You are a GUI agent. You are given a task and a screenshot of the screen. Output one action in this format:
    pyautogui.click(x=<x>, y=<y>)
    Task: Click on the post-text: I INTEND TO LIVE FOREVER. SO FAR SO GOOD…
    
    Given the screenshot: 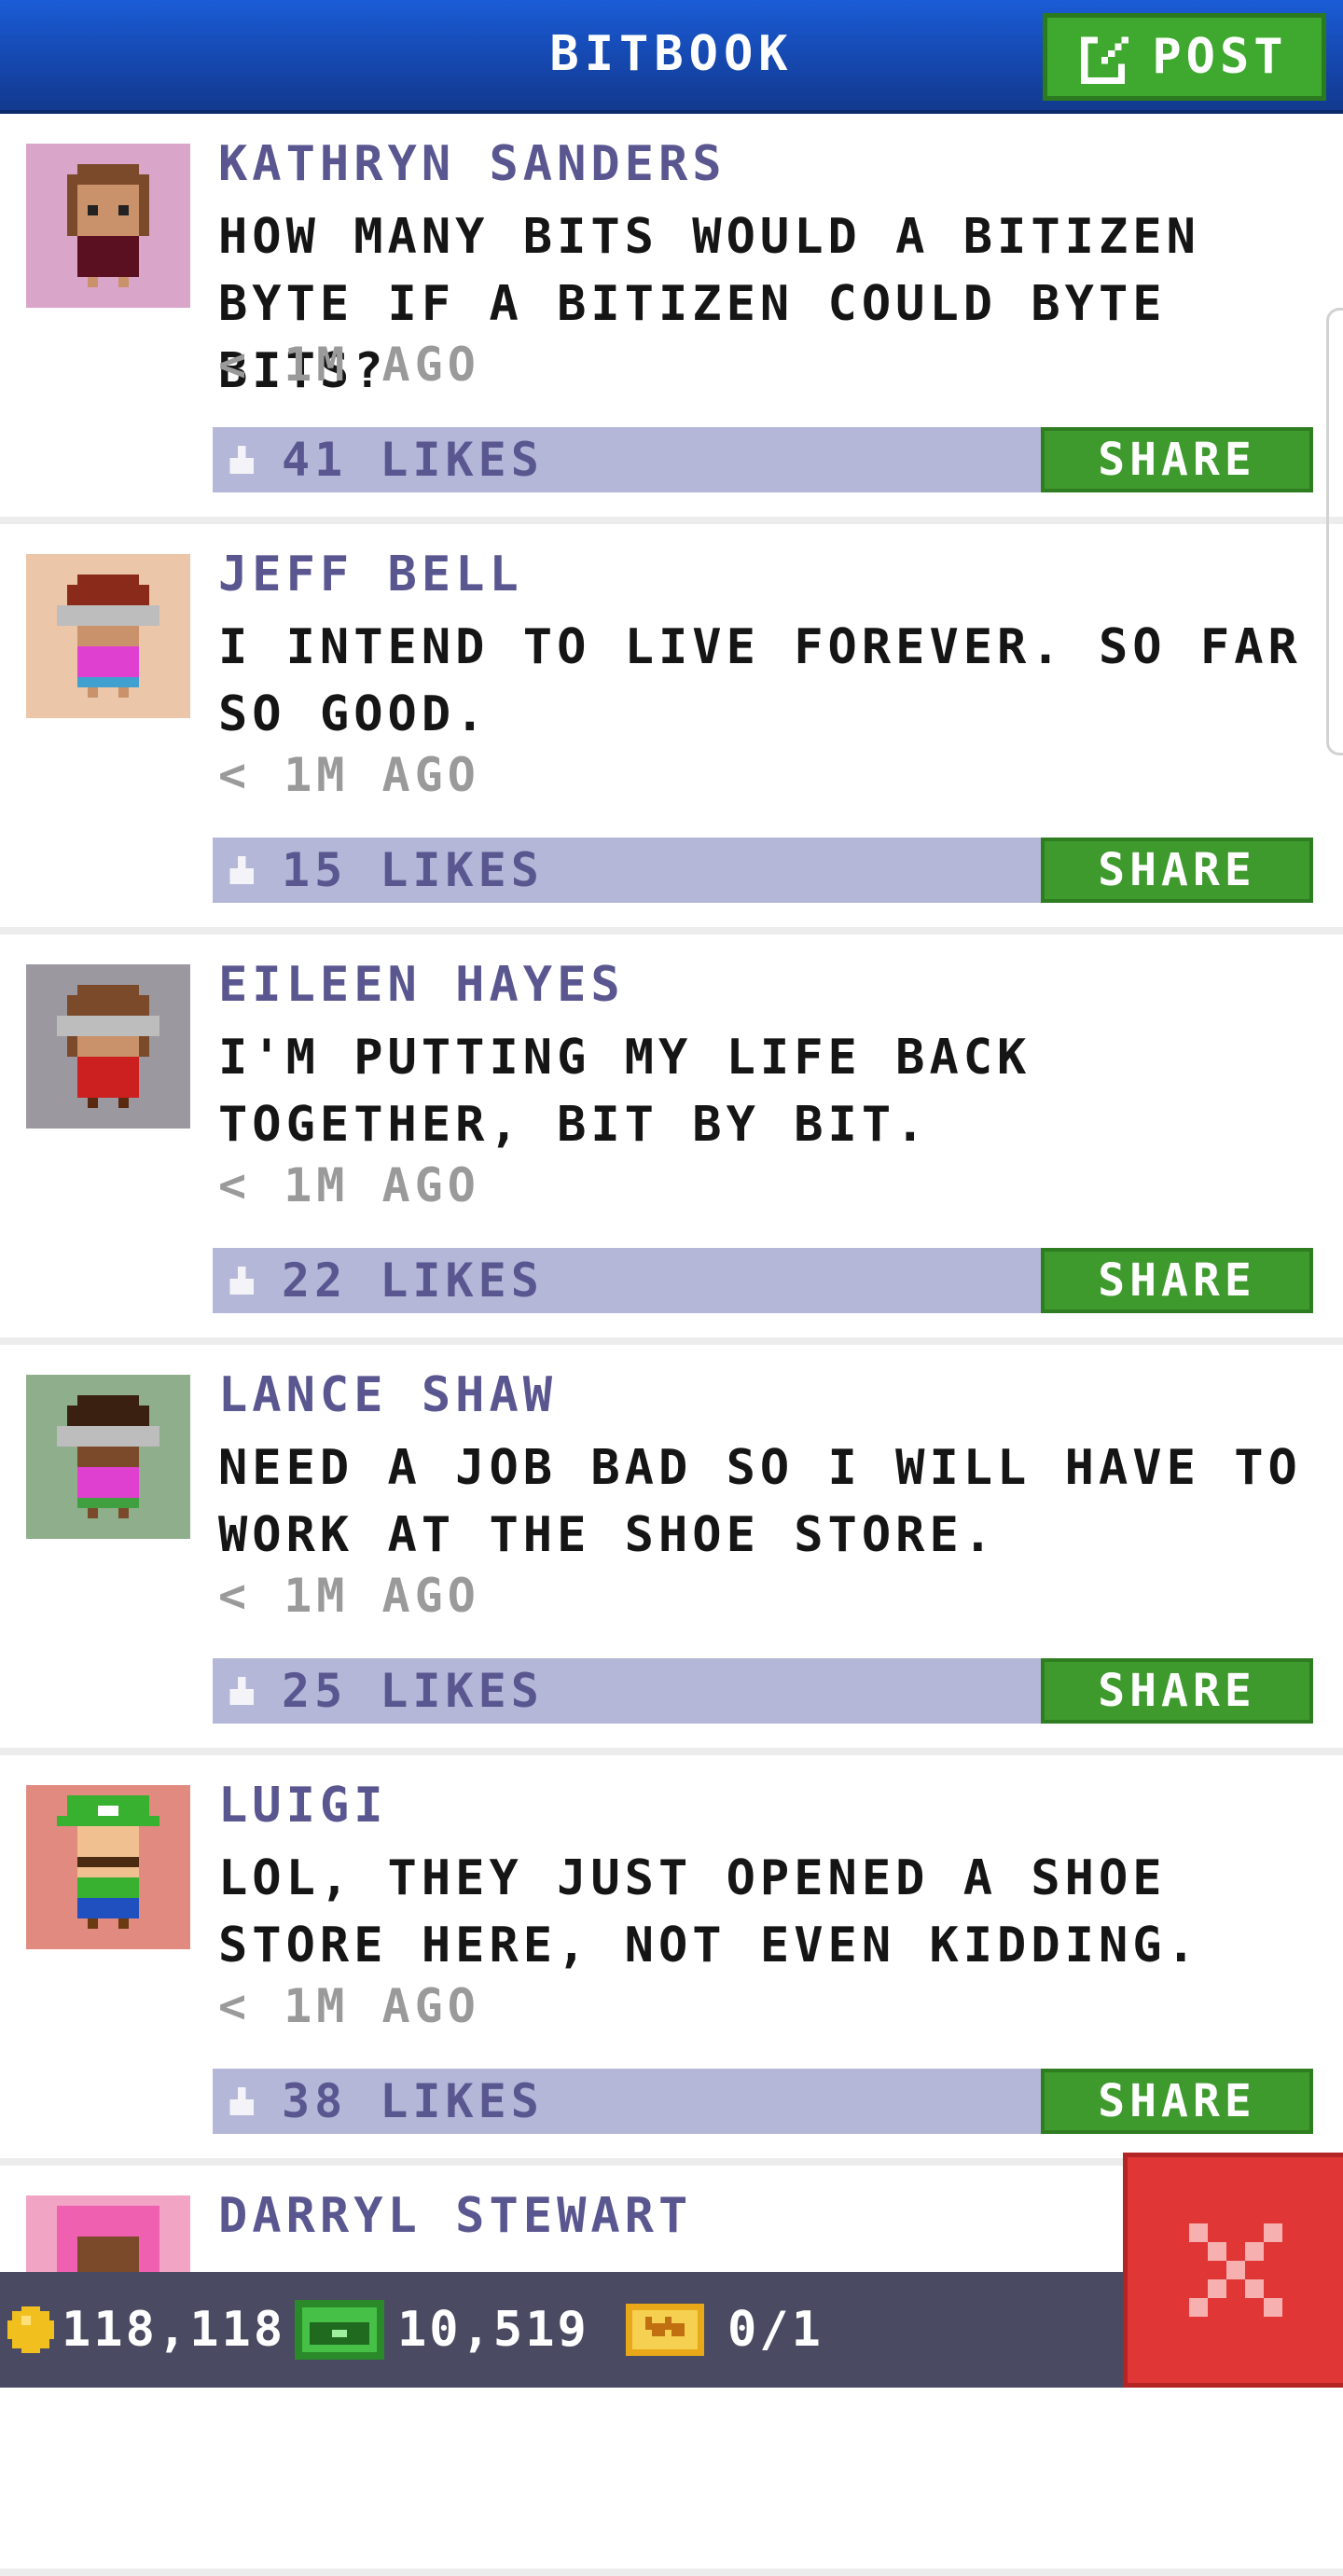 What is the action you would take?
    pyautogui.click(x=760, y=680)
    